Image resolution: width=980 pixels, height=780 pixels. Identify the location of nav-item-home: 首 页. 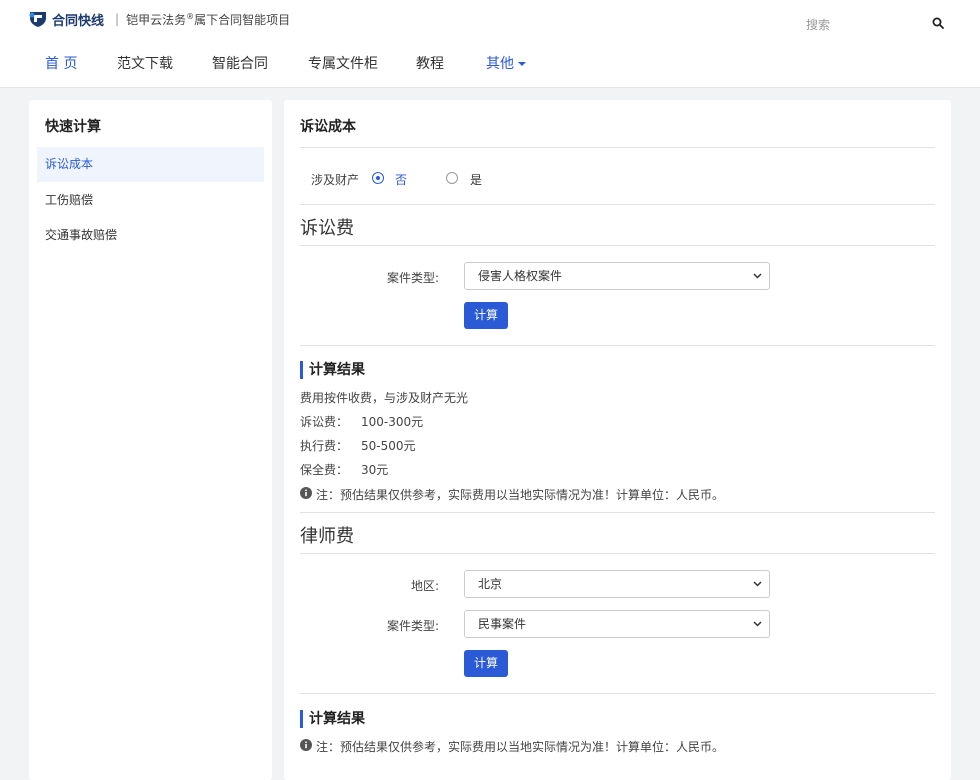
(61, 63).